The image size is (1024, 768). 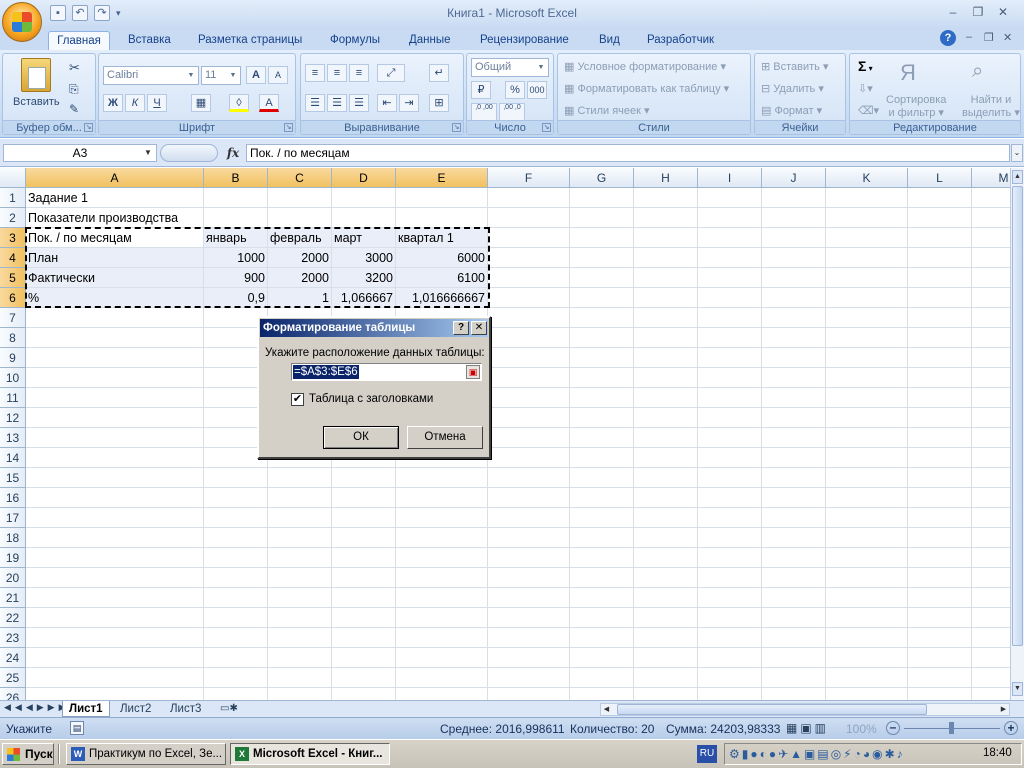 What do you see at coordinates (529, 178) in the screenshot?
I see `column-header-f: F` at bounding box center [529, 178].